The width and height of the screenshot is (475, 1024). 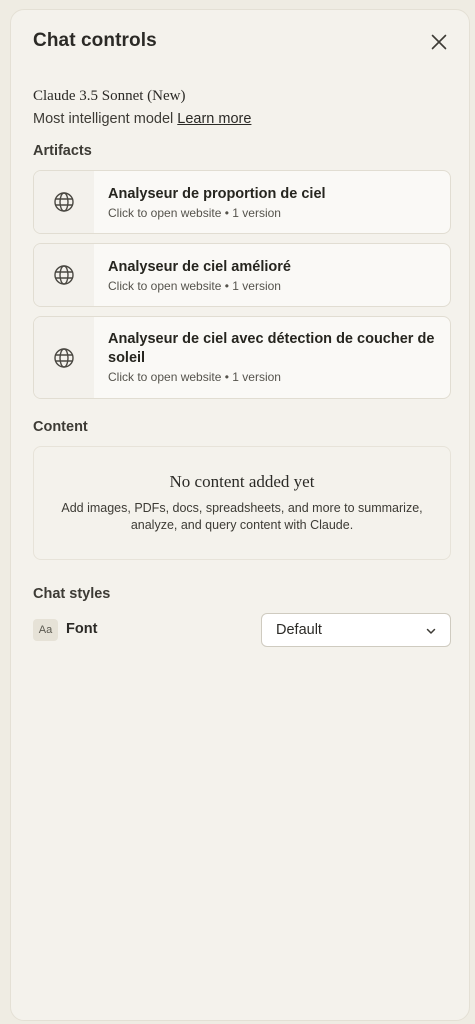 I want to click on close-button, so click(x=439, y=42).